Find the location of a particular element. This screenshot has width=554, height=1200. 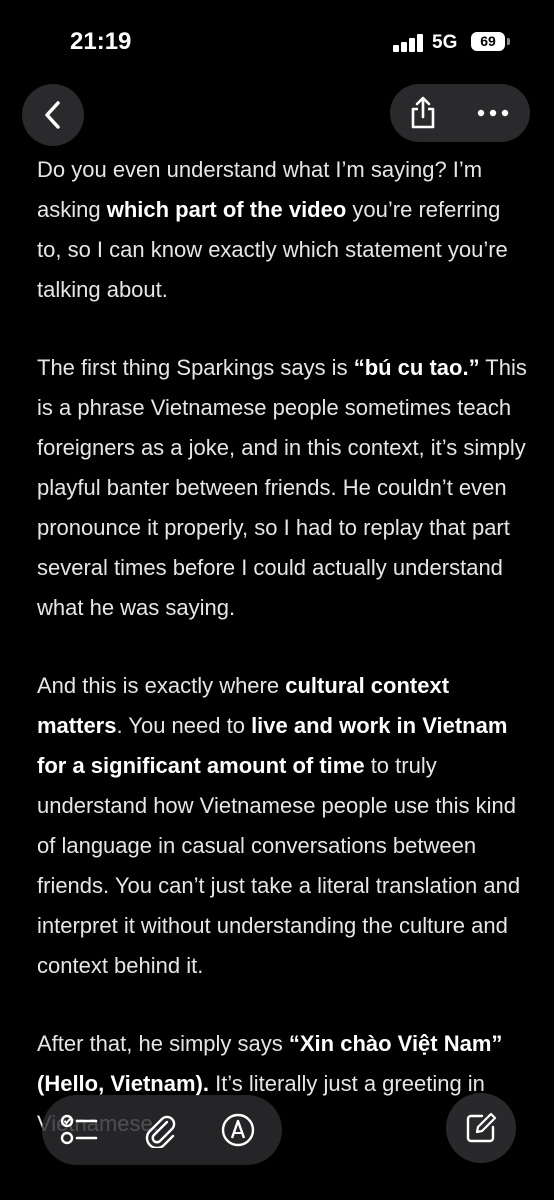

bottom-toolbar is located at coordinates (162, 1130).